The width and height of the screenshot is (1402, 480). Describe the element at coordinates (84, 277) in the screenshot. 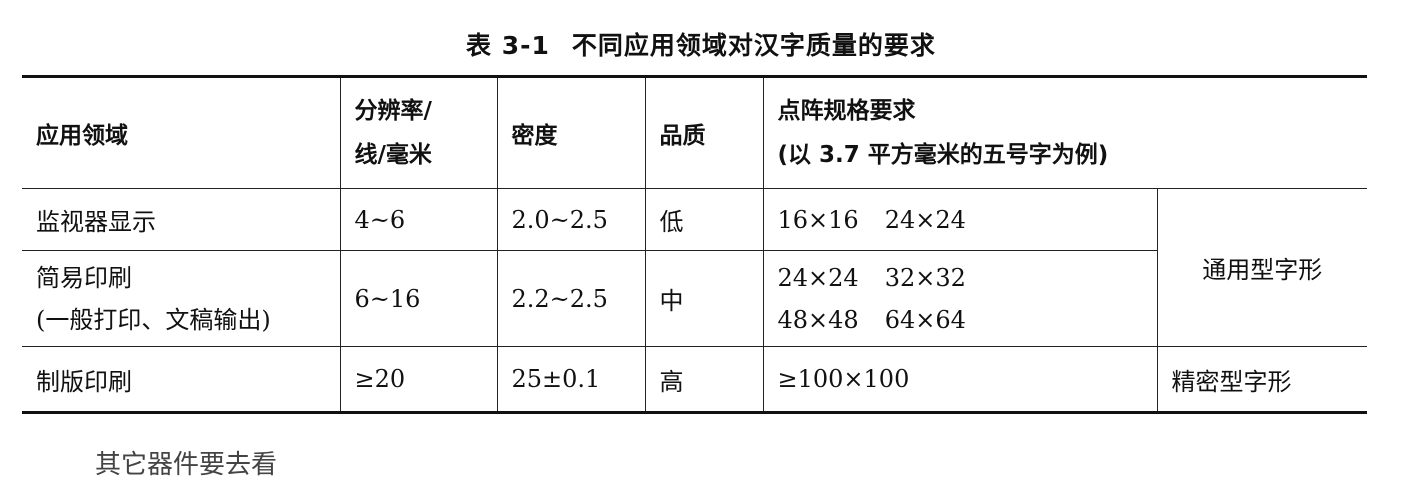

I see `field-line1: 简易印刷` at that location.